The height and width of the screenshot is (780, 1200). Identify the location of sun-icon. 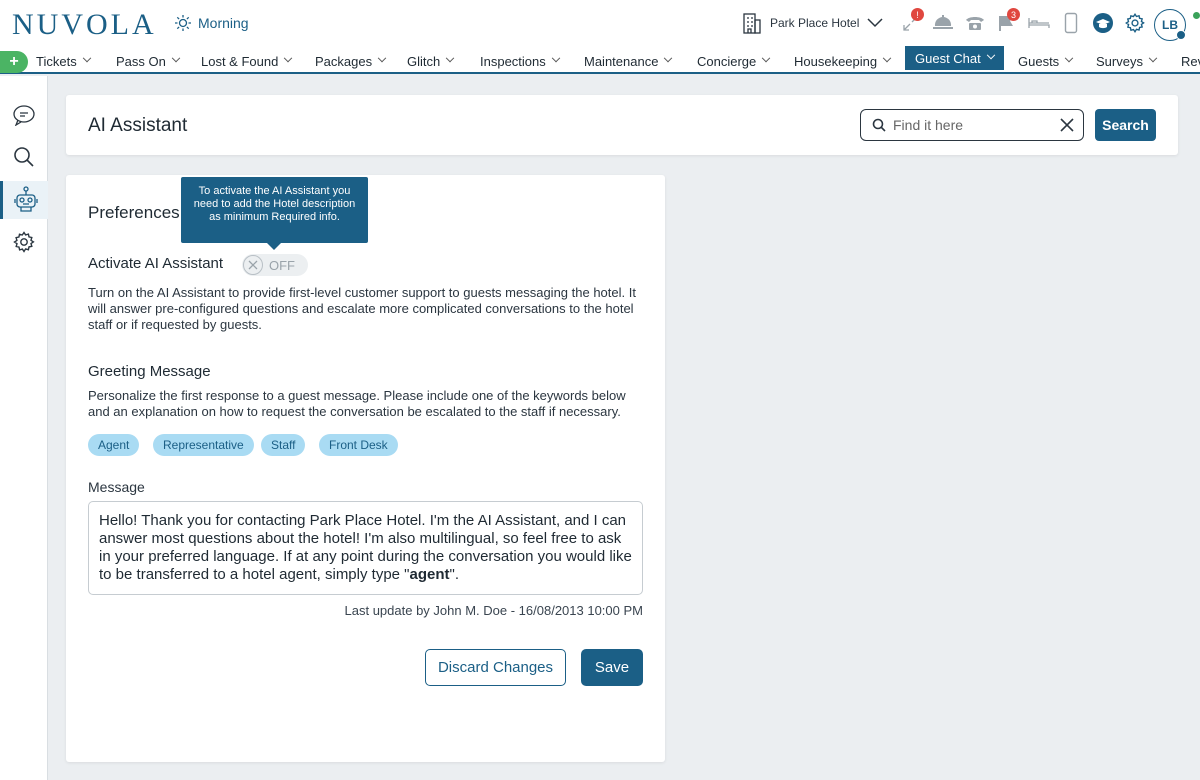
(183, 23).